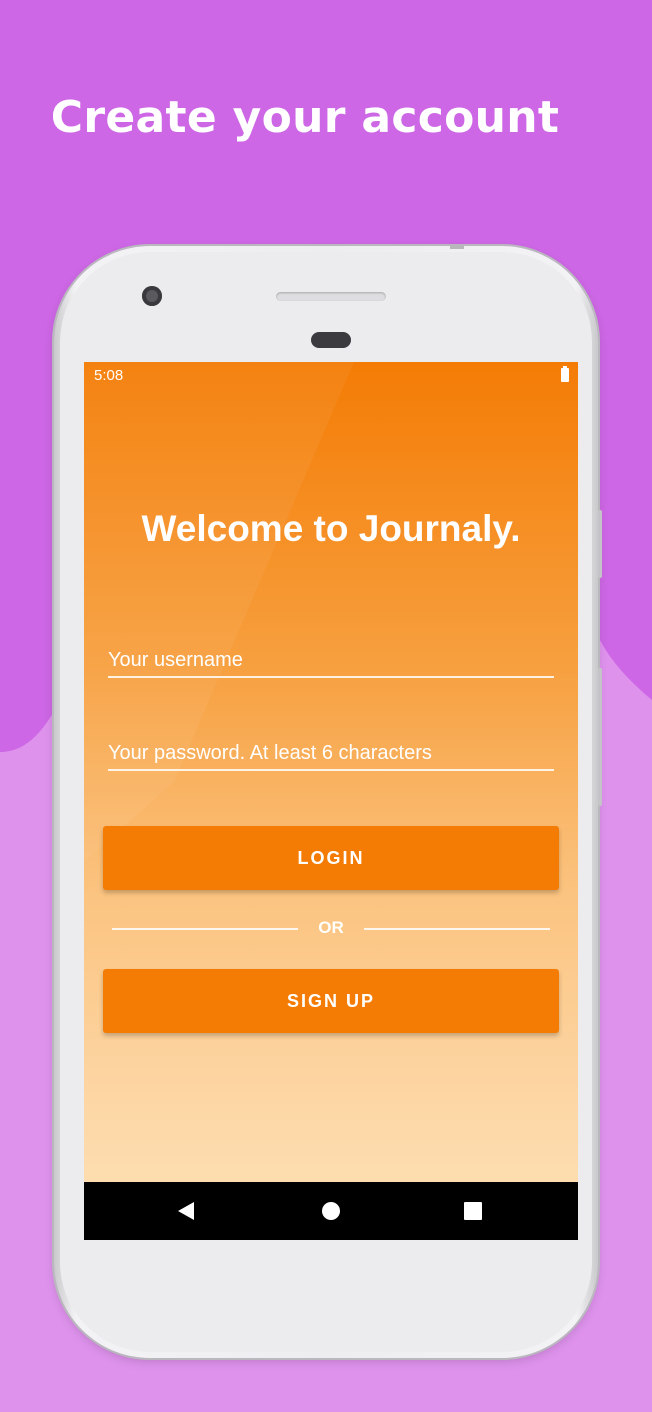 The image size is (652, 1412). Describe the element at coordinates (186, 1211) in the screenshot. I see `back-icon` at that location.